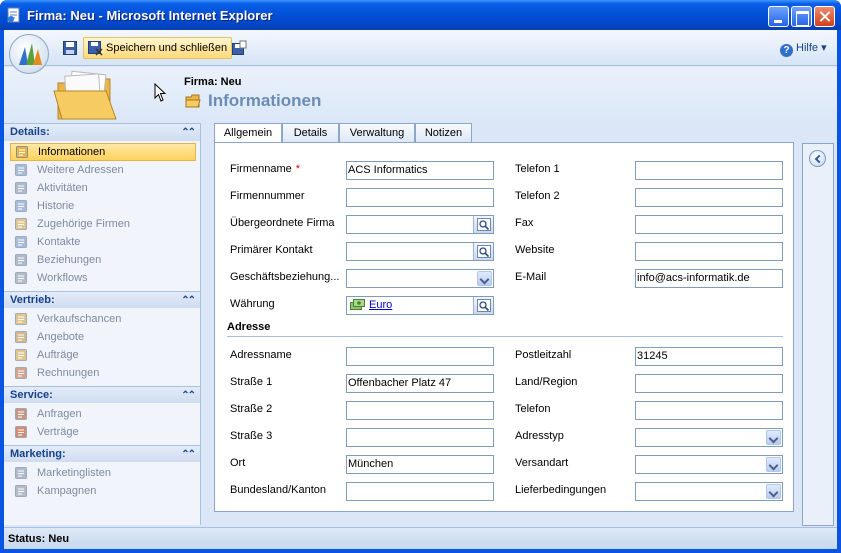  I want to click on nav-group-title: Vertrieb:, so click(32, 300).